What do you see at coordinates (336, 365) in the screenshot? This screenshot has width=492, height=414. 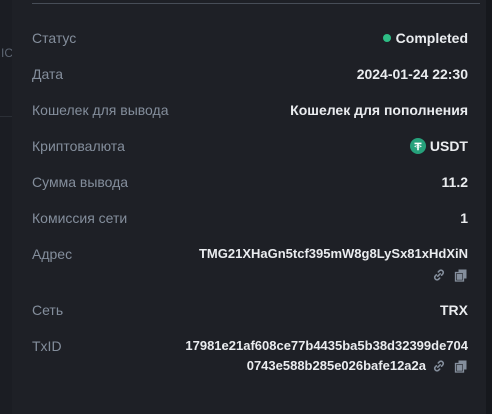 I see `txid-line-2: 0743e588b285e026bafe12a2a` at bounding box center [336, 365].